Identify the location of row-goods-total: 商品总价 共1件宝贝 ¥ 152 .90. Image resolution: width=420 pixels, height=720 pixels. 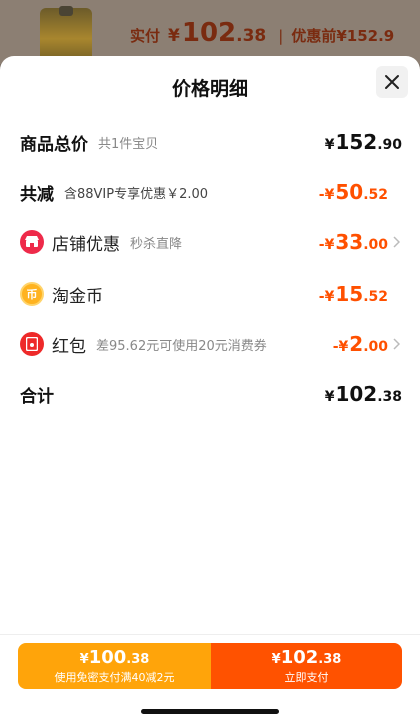
(211, 142).